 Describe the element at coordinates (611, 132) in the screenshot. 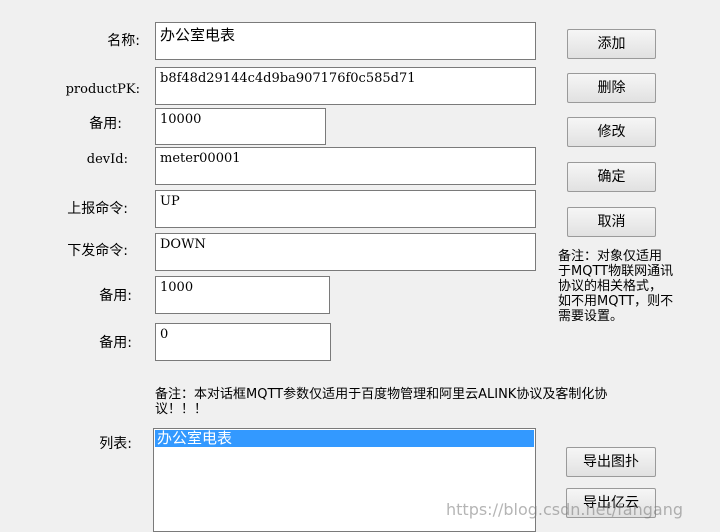

I see `modify-button: 修改` at that location.